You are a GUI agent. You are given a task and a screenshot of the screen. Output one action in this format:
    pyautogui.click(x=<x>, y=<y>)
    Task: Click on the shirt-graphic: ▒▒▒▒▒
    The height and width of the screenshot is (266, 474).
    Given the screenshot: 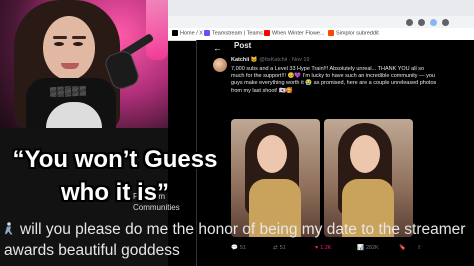 What is the action you would take?
    pyautogui.click(x=68, y=91)
    